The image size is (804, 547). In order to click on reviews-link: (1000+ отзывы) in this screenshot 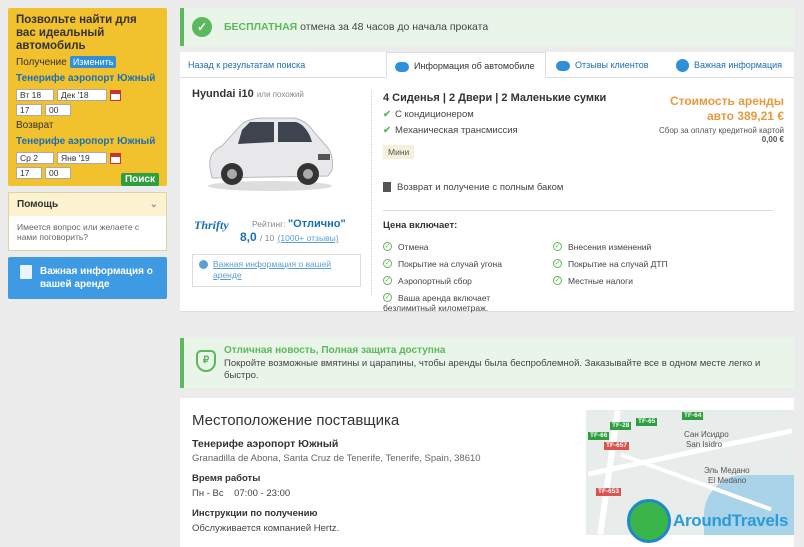, I will do `click(308, 238)`.